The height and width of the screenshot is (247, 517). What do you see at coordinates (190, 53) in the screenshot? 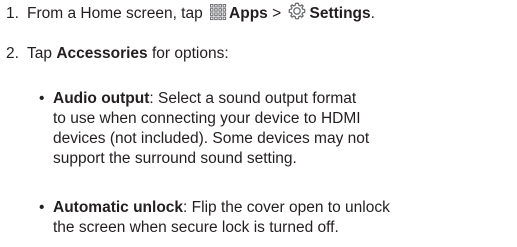
I see `step-2-suffix: for options:` at bounding box center [190, 53].